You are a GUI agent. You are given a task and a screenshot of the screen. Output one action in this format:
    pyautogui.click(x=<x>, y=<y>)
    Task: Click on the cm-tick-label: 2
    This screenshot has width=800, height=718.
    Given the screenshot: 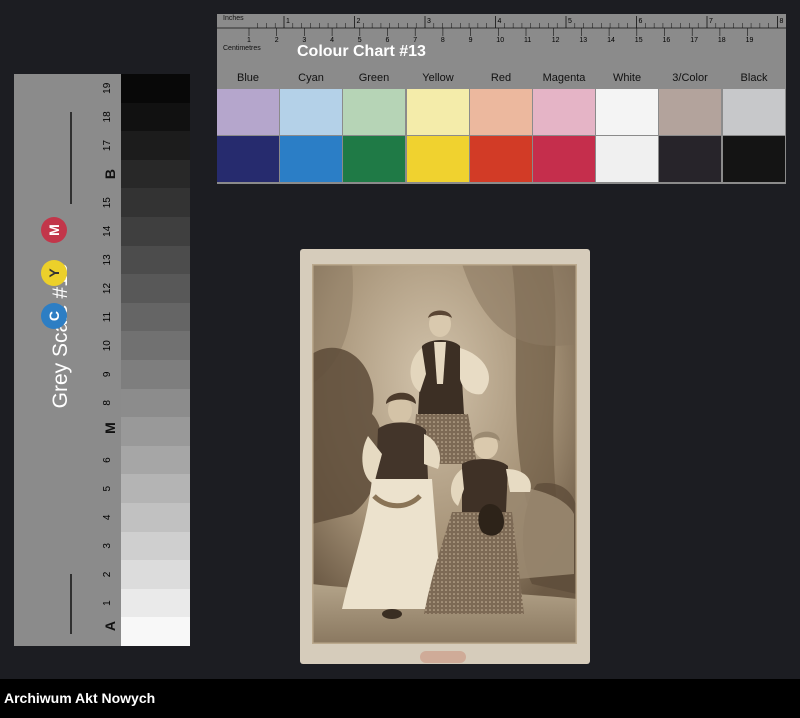 What is the action you would take?
    pyautogui.click(x=277, y=39)
    